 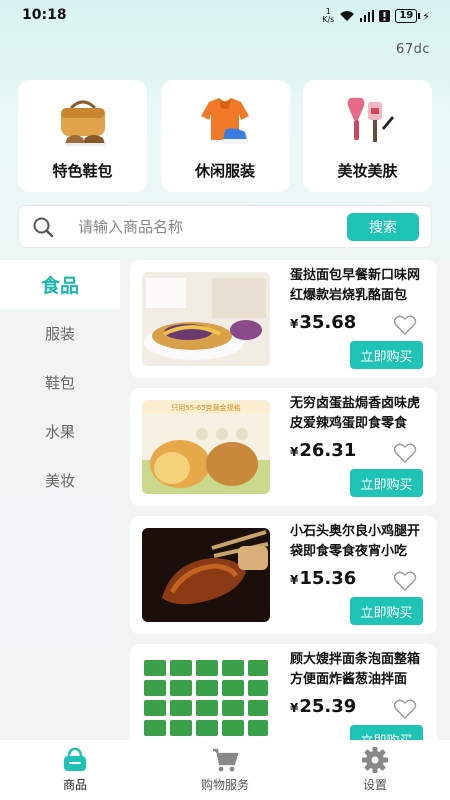 What do you see at coordinates (283, 319) in the screenshot?
I see `product-card: 蛋挞面包早餐新口味网红爆款岩烧乳酪面包 ¥35.68 立即购买` at bounding box center [283, 319].